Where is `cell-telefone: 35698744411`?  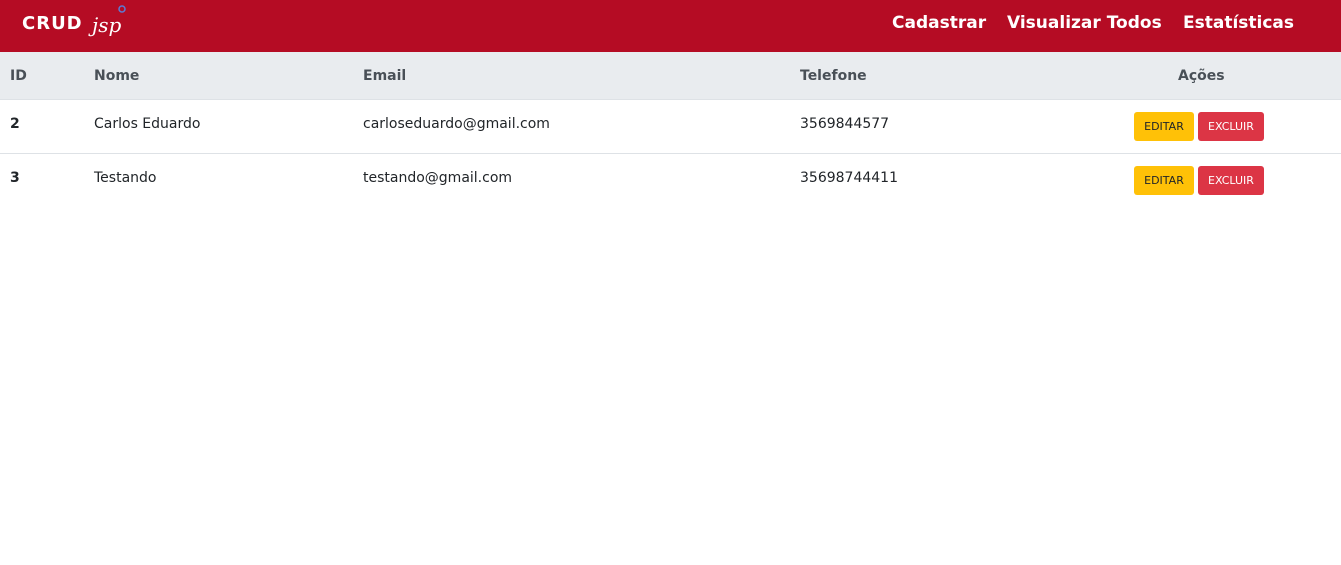
cell-telefone: 35698744411 is located at coordinates (849, 178).